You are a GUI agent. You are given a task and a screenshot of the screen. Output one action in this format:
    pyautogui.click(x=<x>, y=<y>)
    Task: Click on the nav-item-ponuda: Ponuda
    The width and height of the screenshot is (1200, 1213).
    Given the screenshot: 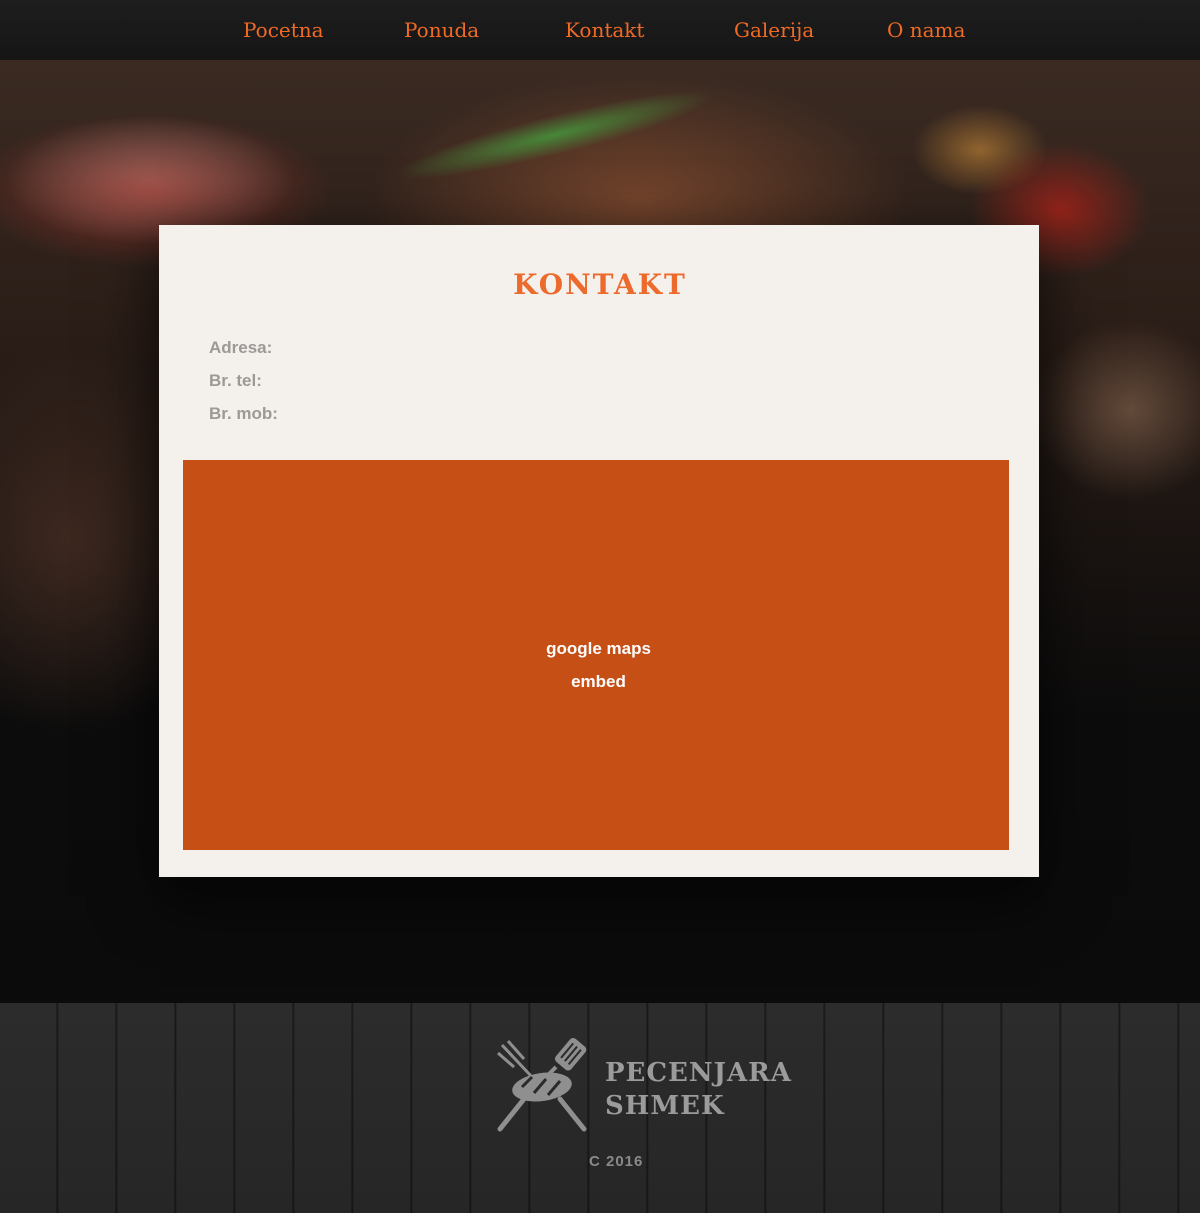 What is the action you would take?
    pyautogui.click(x=441, y=30)
    